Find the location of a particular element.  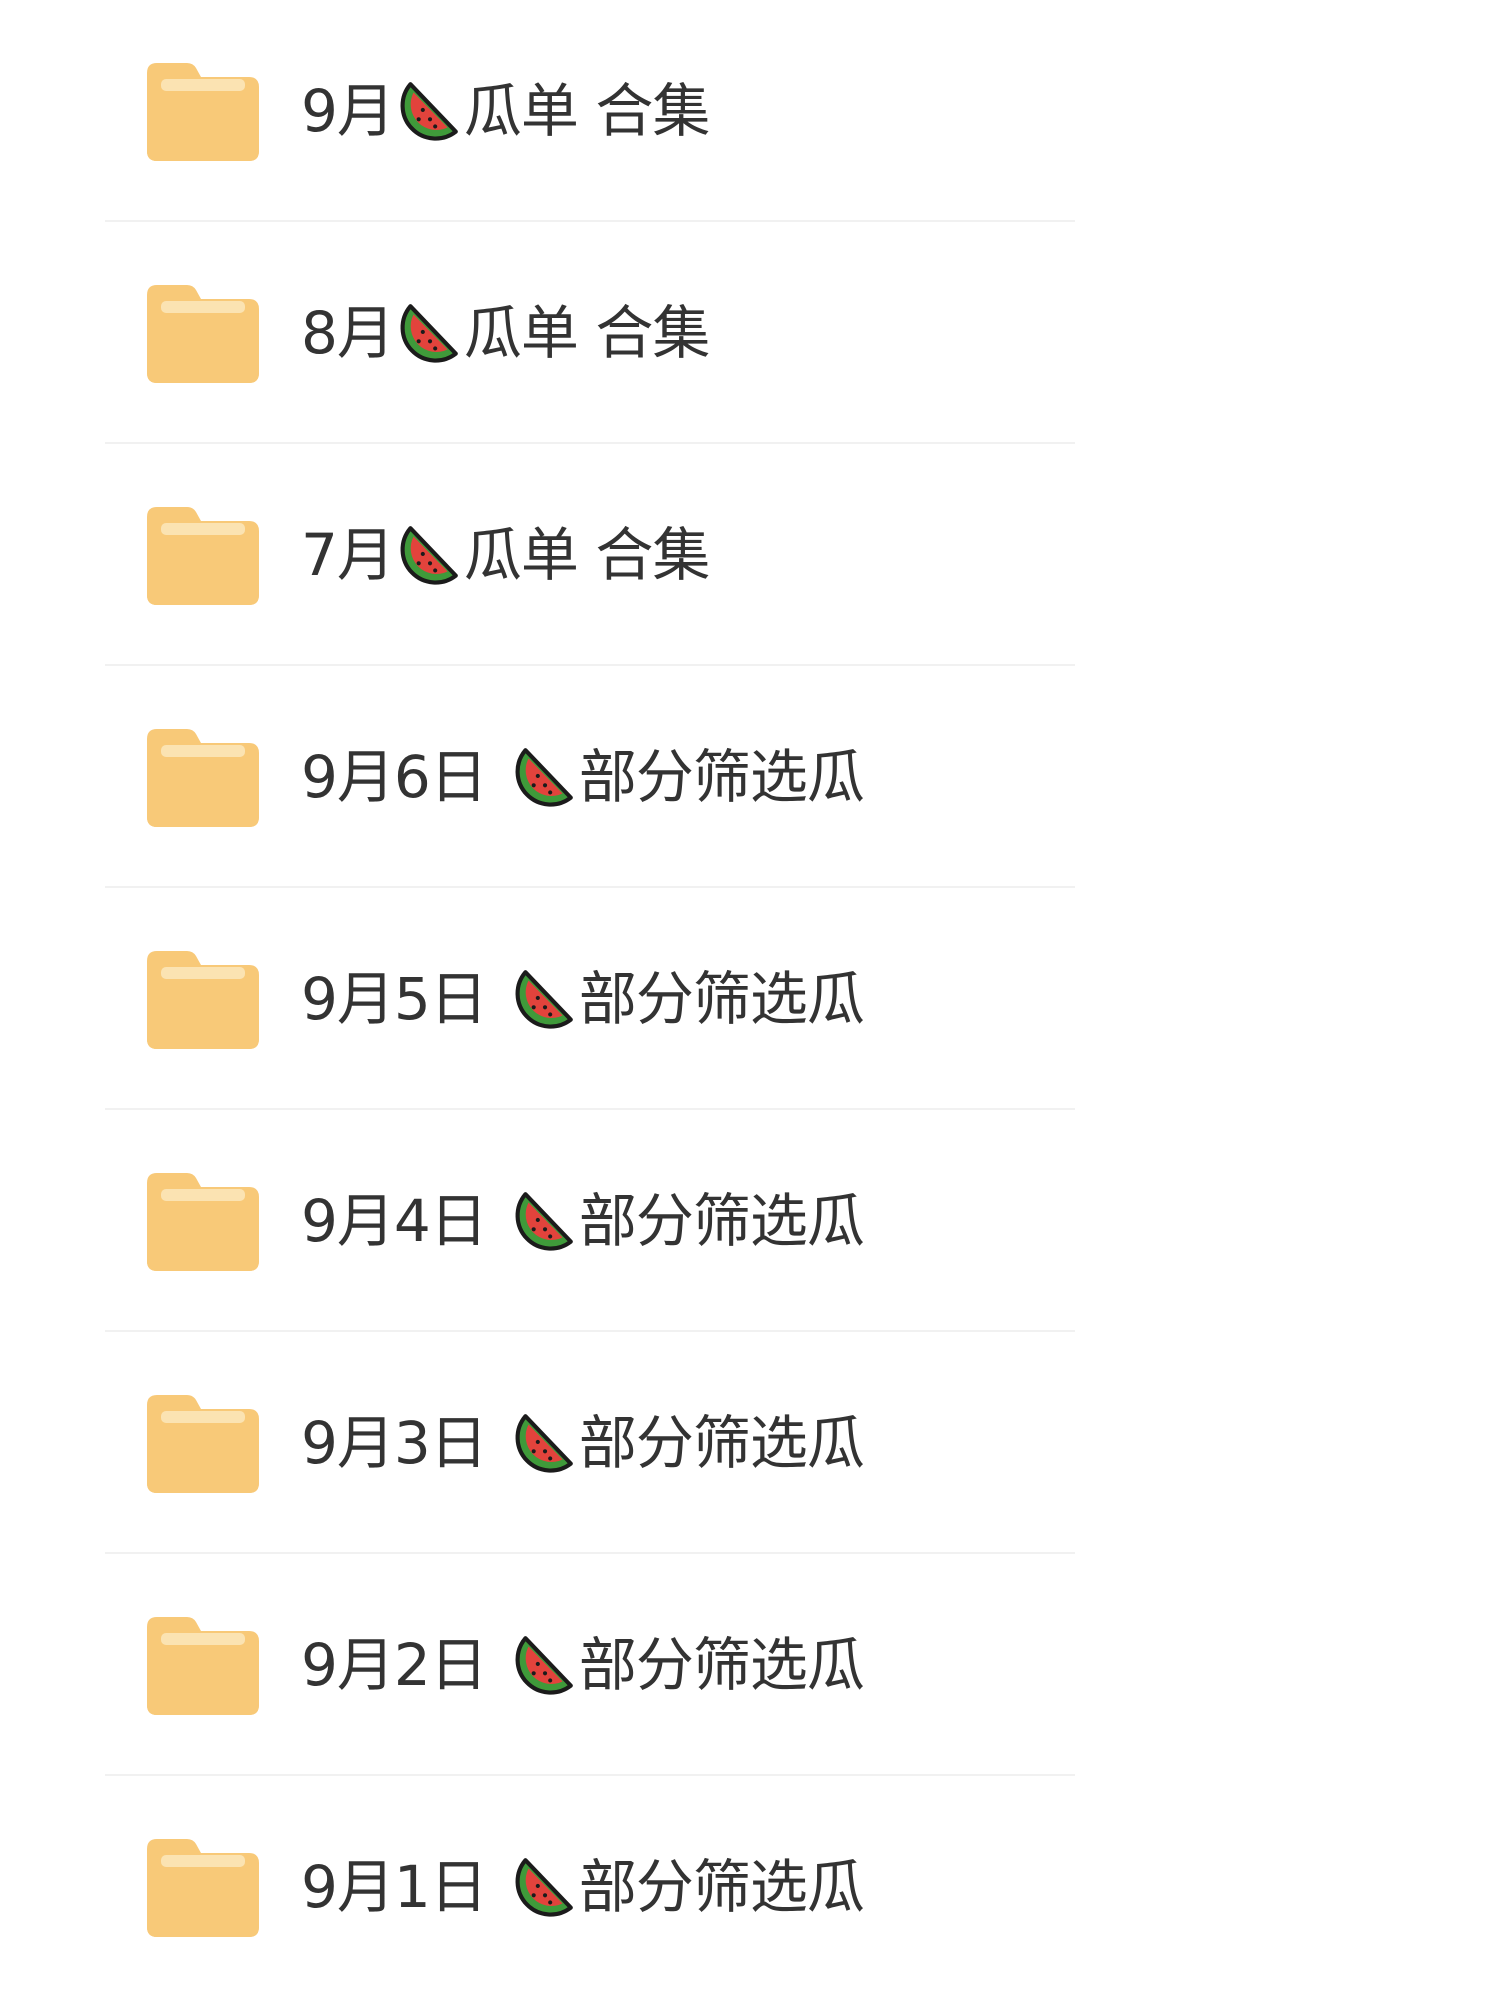

folder-row: 9月4日 部分筛选瓜 is located at coordinates (590, 1221).